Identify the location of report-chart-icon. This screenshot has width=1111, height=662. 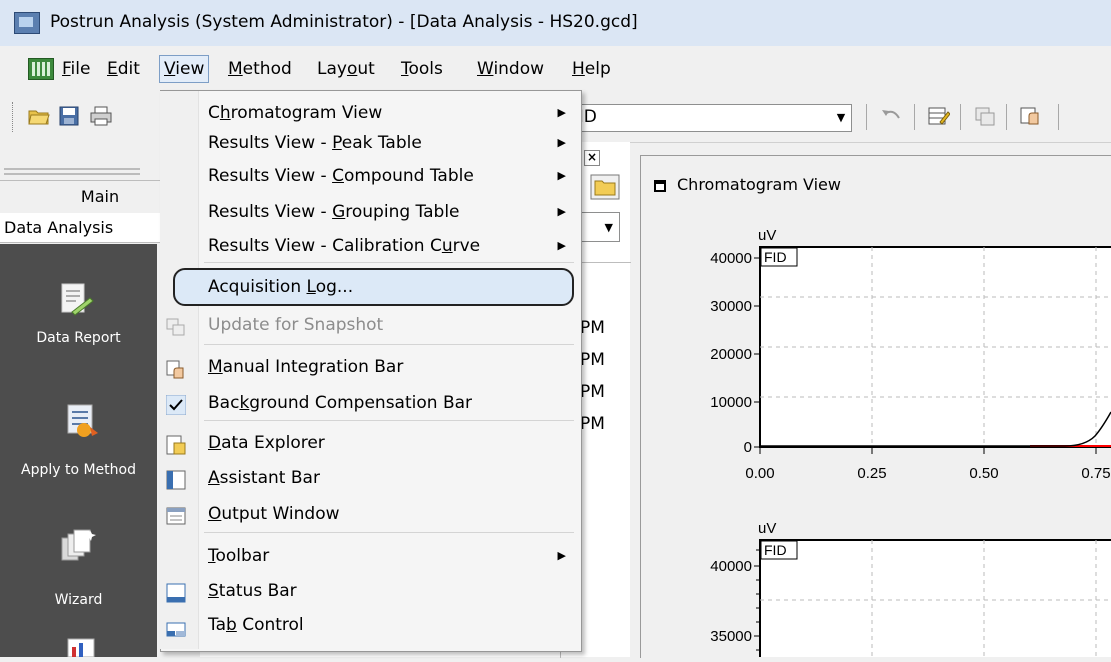
(84, 645).